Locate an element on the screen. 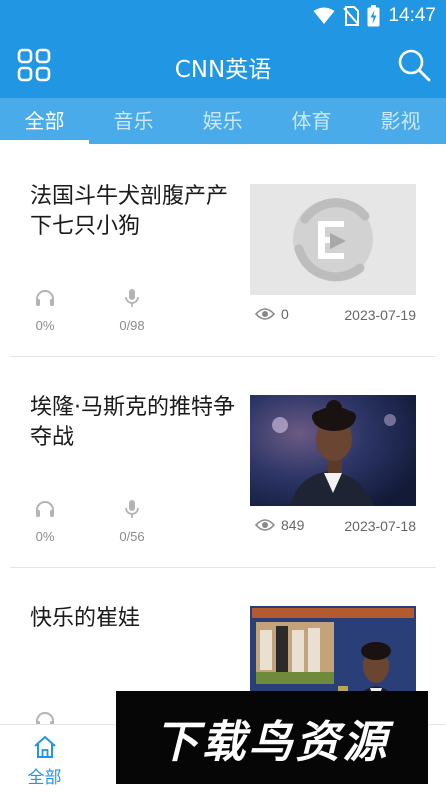 This screenshot has height=794, width=446. nav-item-all: 全部 is located at coordinates (44, 761).